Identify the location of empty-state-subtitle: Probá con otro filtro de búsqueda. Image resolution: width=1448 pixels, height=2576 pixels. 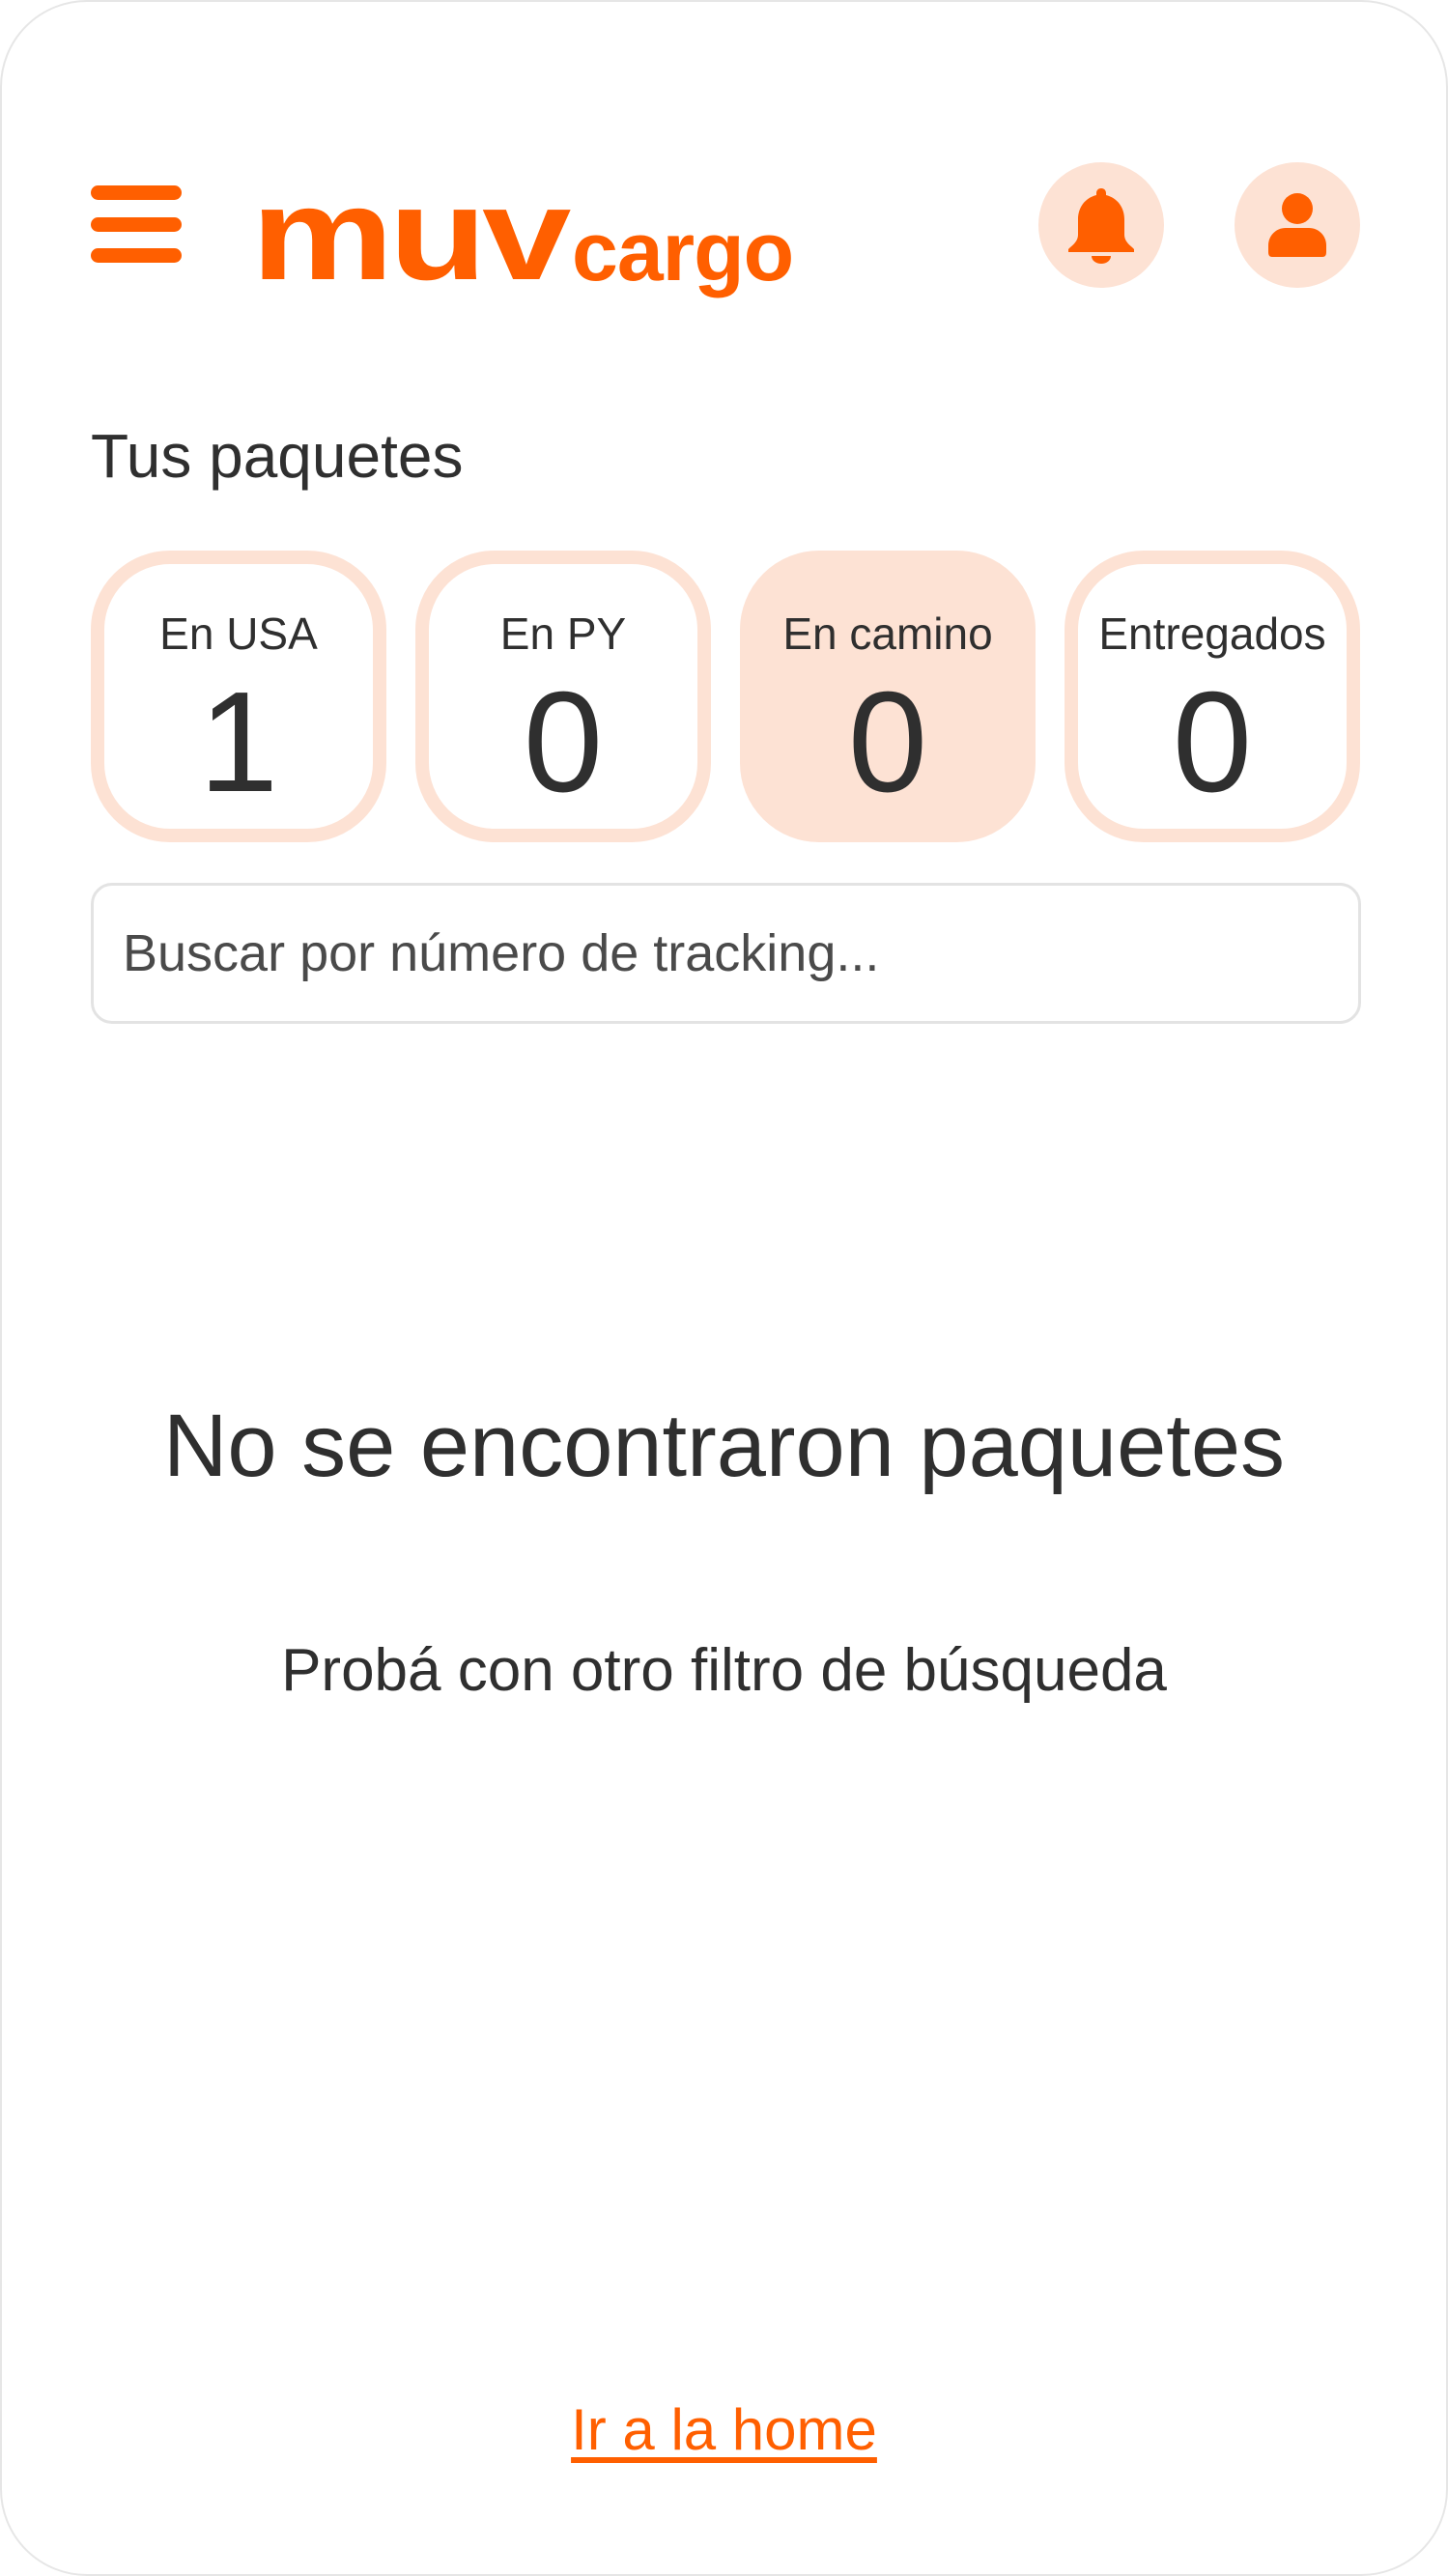
(724, 1670).